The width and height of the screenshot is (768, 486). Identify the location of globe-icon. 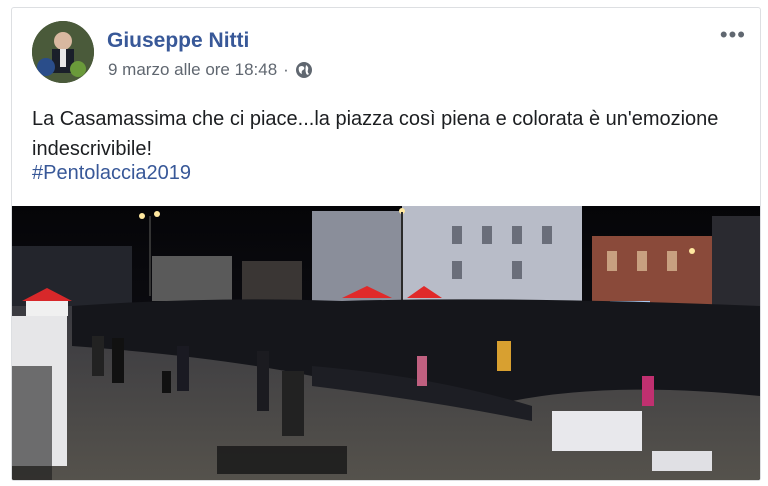
(304, 70).